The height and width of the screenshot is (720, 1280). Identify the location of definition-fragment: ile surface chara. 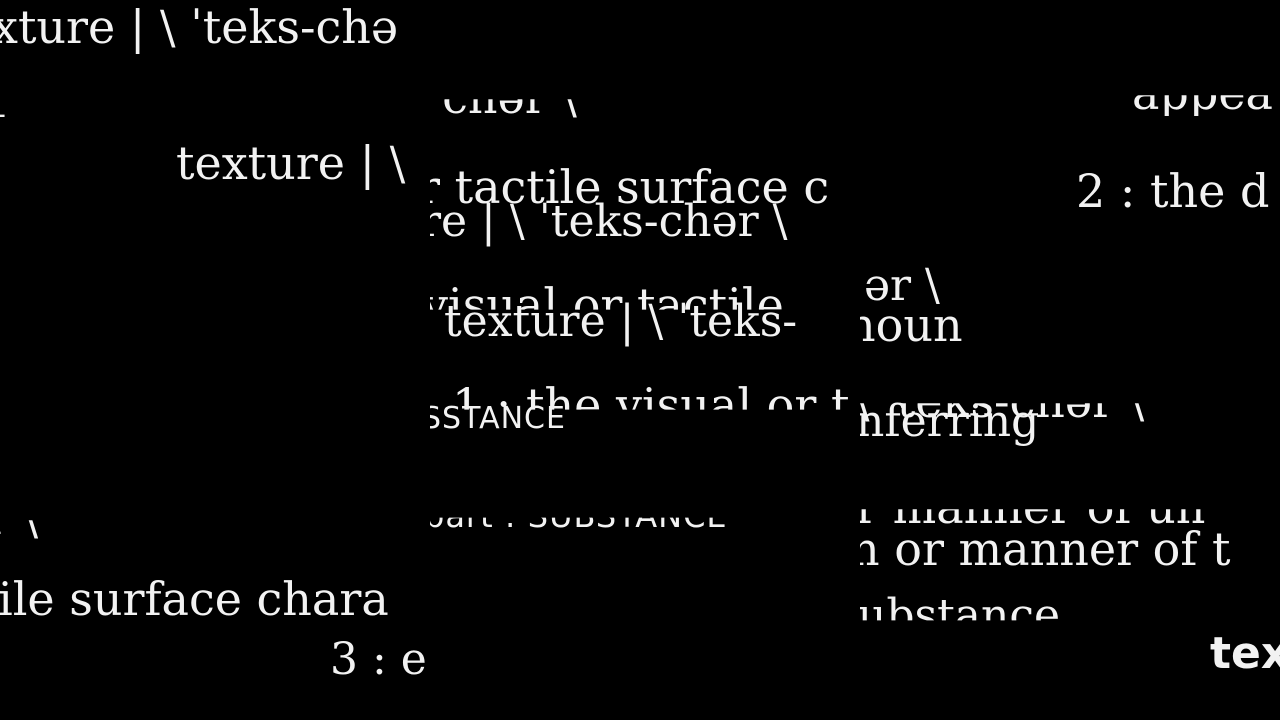
(194, 599).